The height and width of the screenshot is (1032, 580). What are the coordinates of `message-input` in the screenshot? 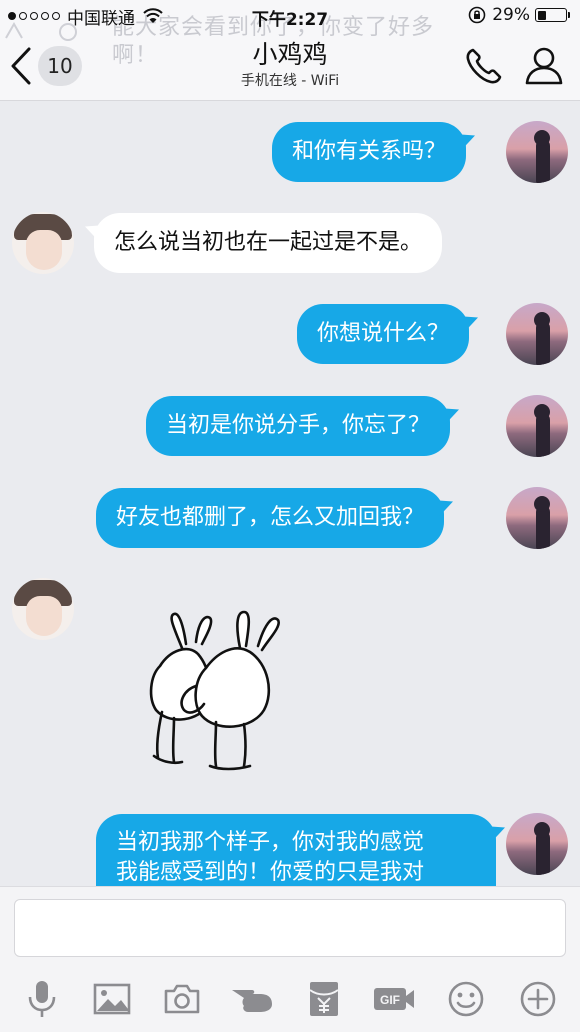 It's located at (290, 928).